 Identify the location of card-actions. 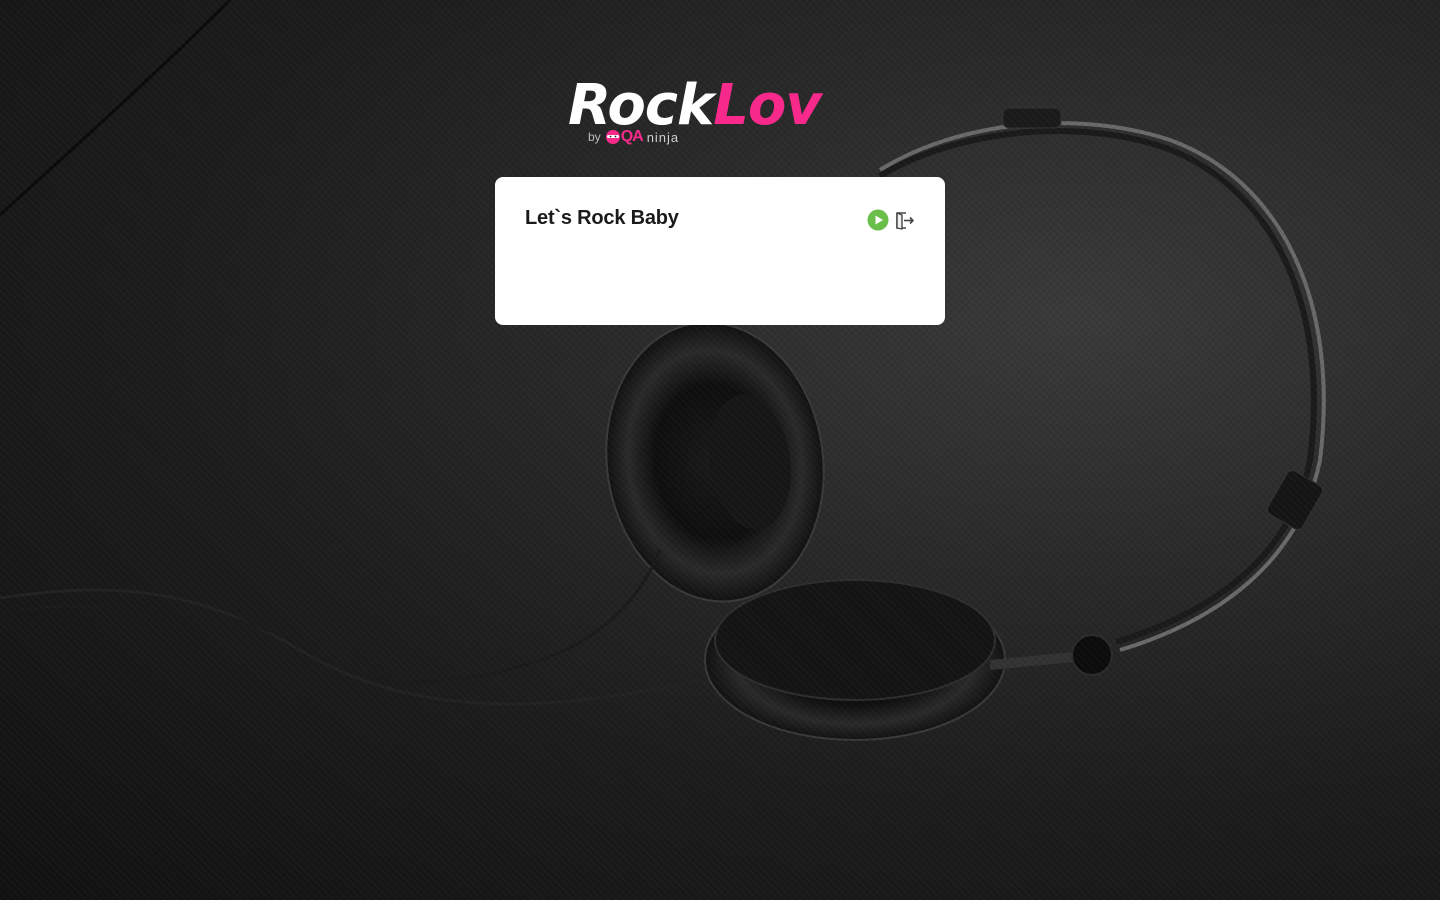
(891, 220).